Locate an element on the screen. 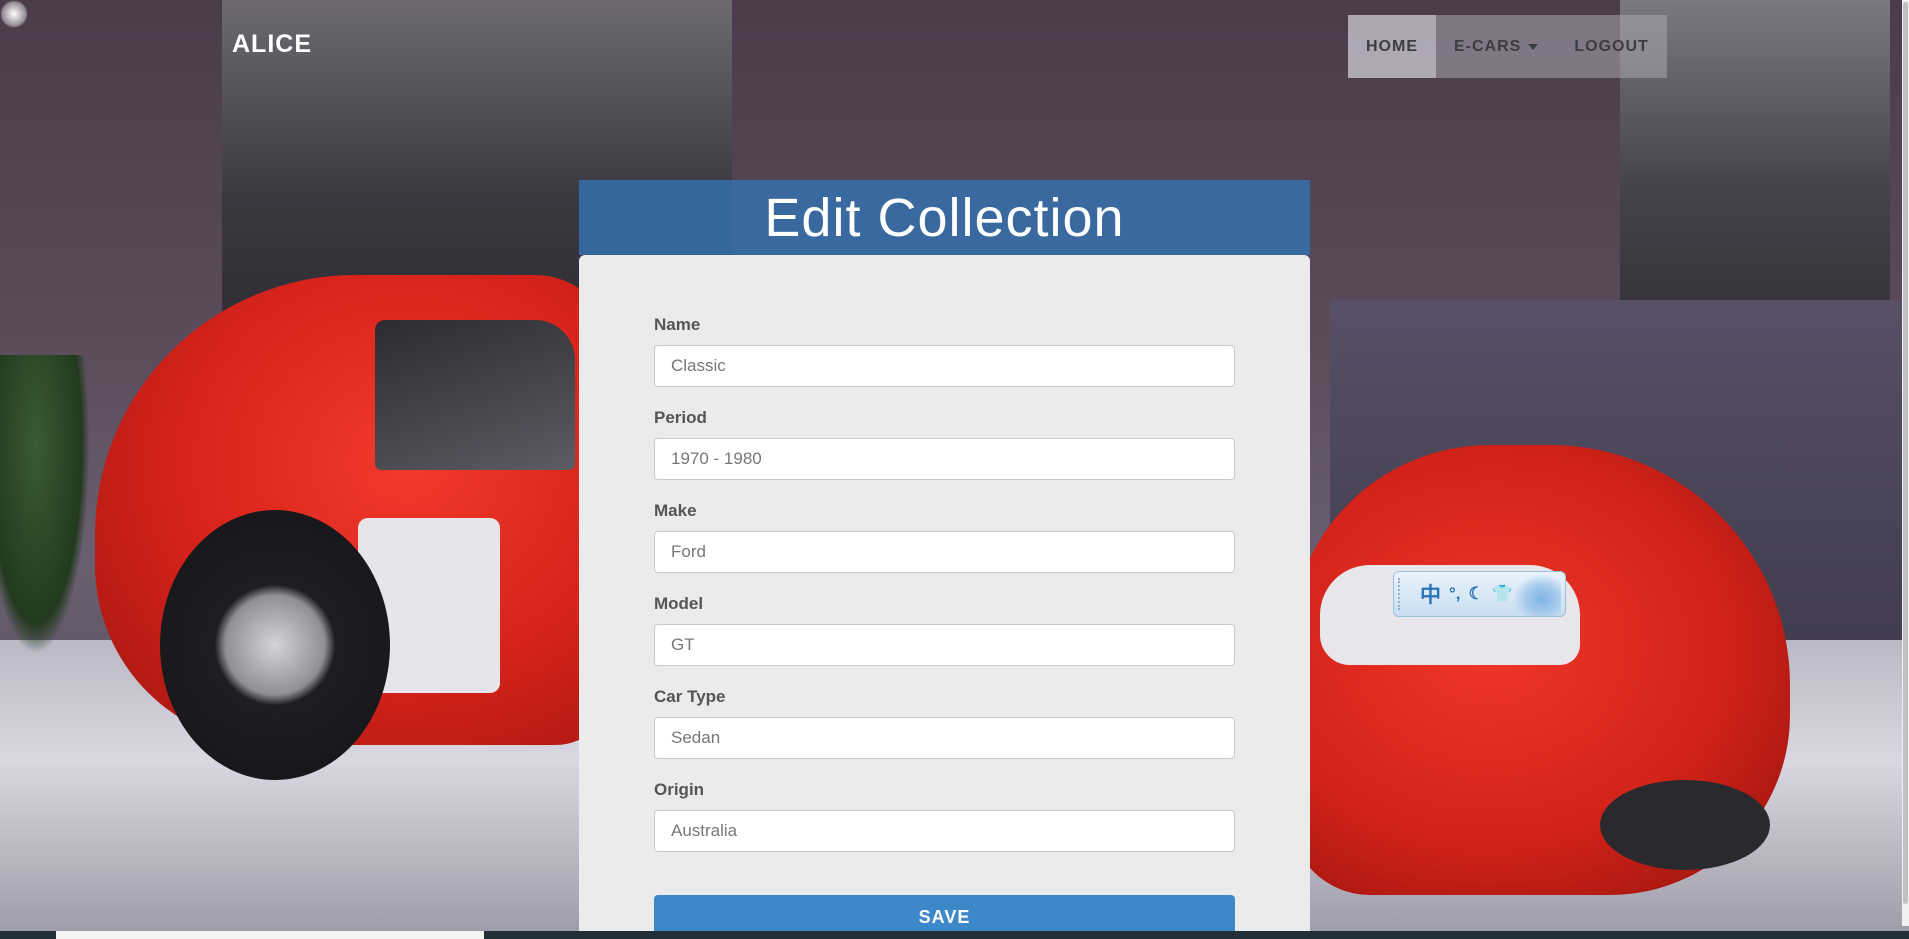  moon-icon: ☾ is located at coordinates (1476, 594).